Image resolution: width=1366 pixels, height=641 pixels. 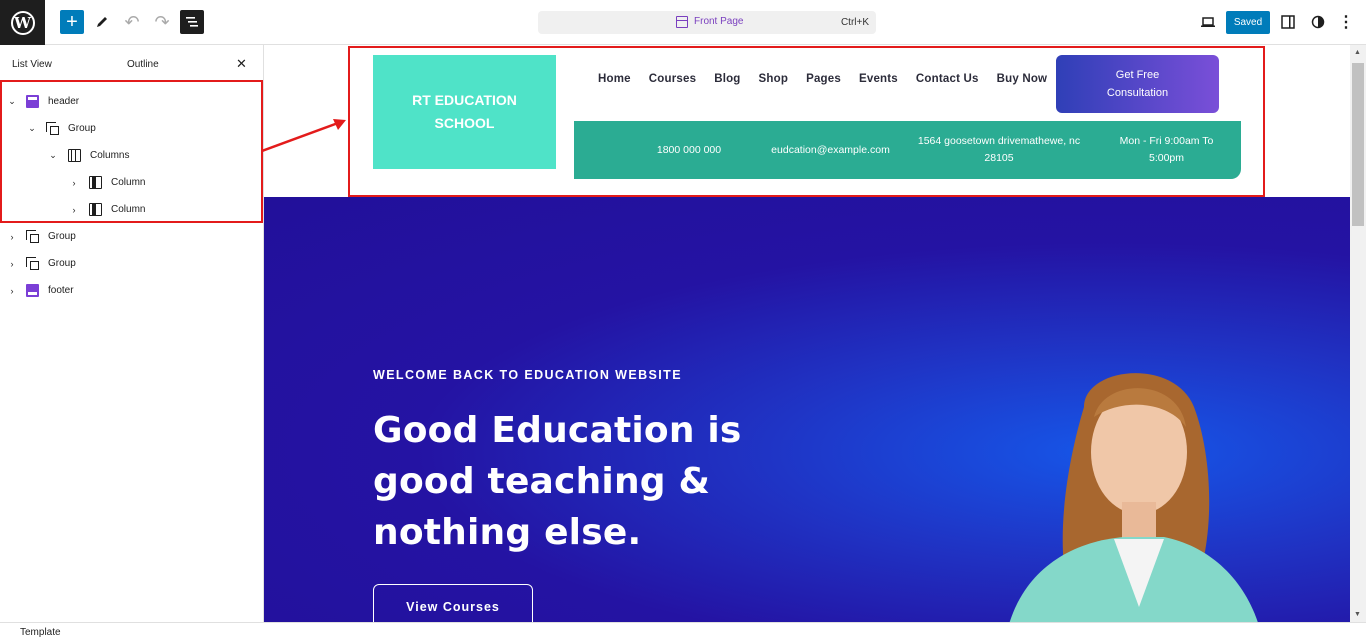 I want to click on sidebar-tabs: List View Outline ✕, so click(x=131, y=64).